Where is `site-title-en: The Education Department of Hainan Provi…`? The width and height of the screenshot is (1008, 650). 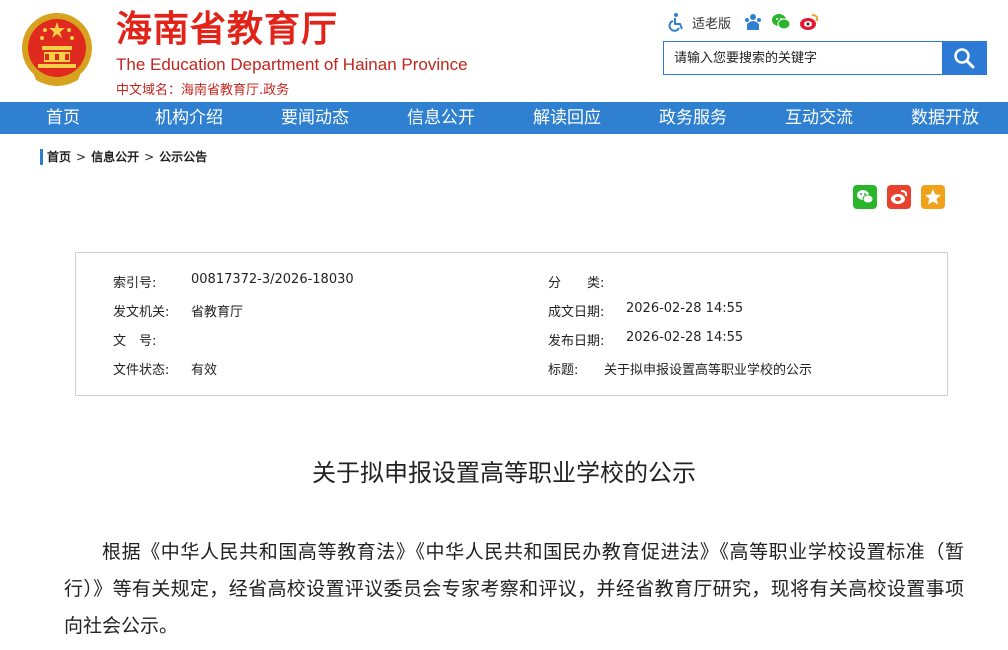
site-title-en: The Education Department of Hainan Provi… is located at coordinates (292, 64).